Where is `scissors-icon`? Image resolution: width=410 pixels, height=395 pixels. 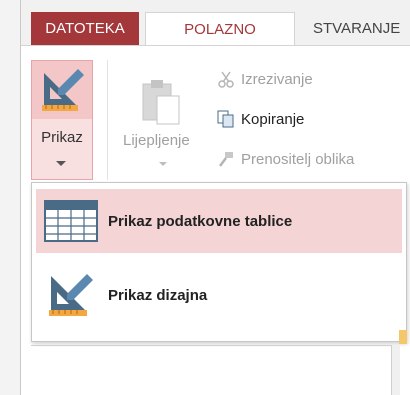
scissors-icon is located at coordinates (226, 79).